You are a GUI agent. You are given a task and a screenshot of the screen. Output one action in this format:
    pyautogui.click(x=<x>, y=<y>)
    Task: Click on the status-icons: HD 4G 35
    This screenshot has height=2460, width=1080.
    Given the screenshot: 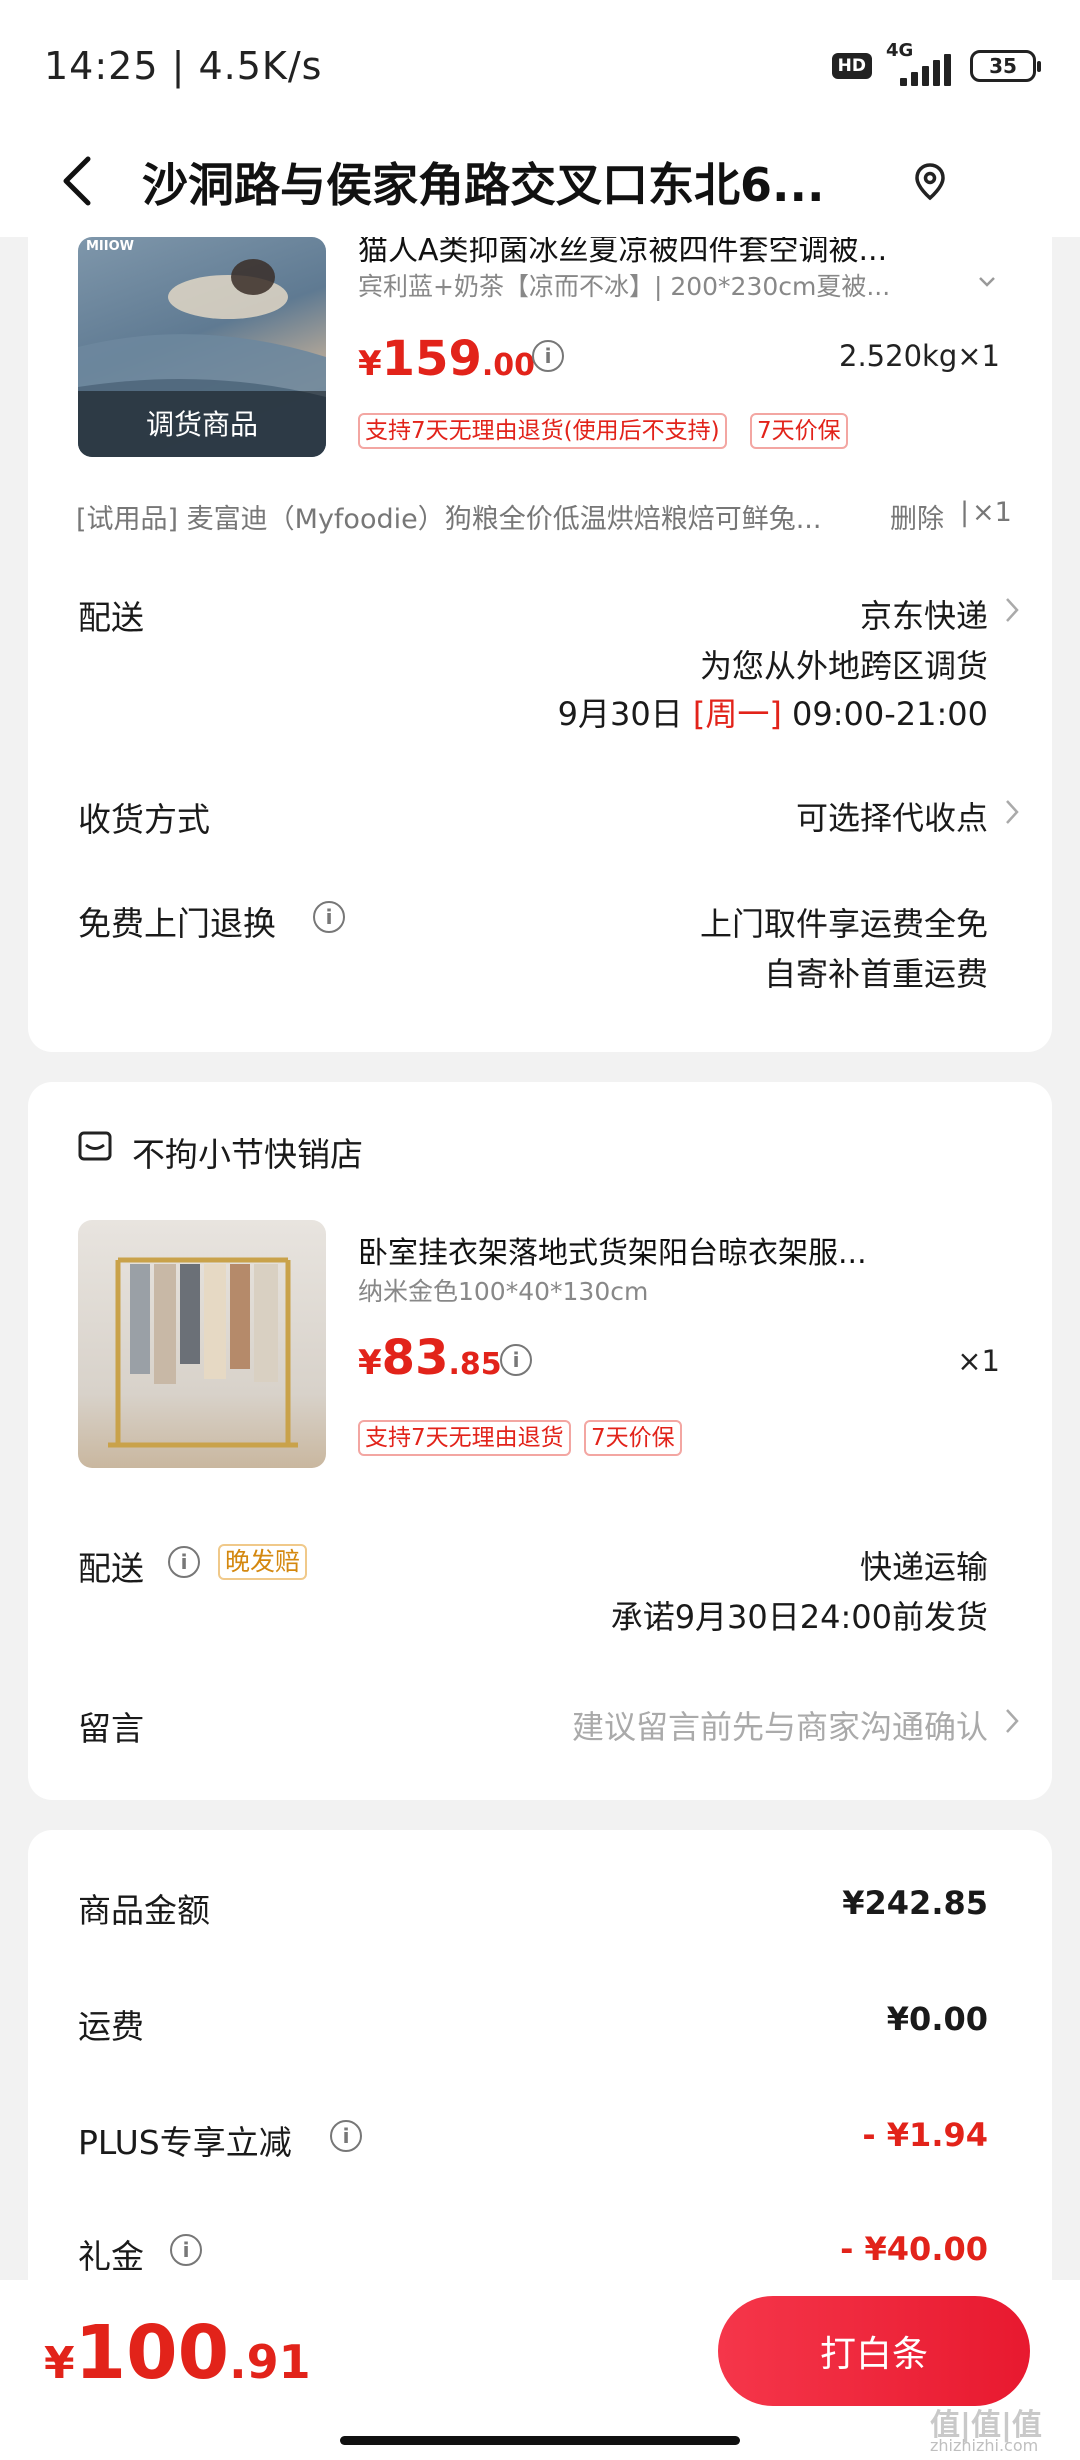 What is the action you would take?
    pyautogui.click(x=936, y=63)
    